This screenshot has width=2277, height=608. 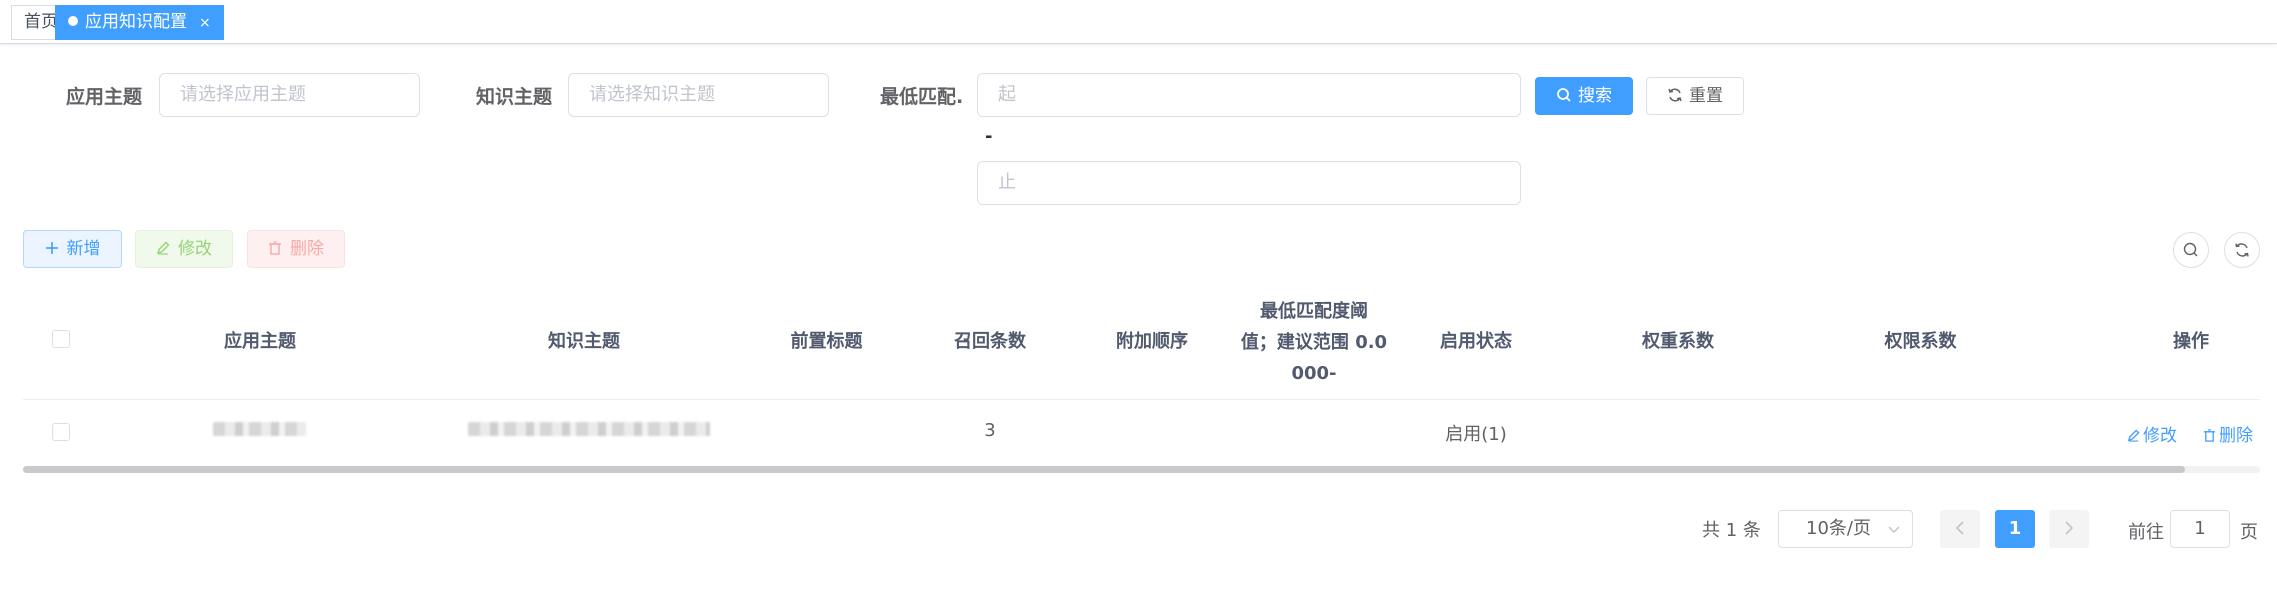 What do you see at coordinates (2015, 529) in the screenshot?
I see `page-number-1: 1` at bounding box center [2015, 529].